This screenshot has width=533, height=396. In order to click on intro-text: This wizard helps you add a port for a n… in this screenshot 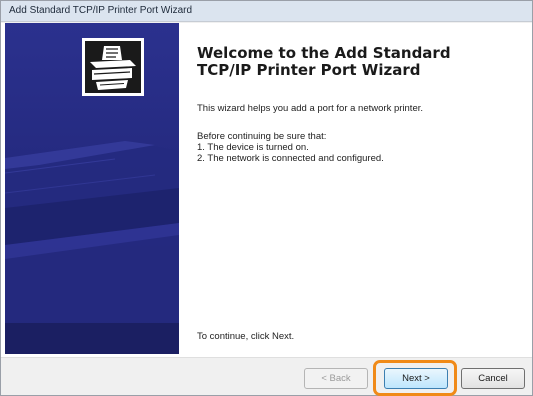, I will do `click(310, 108)`.